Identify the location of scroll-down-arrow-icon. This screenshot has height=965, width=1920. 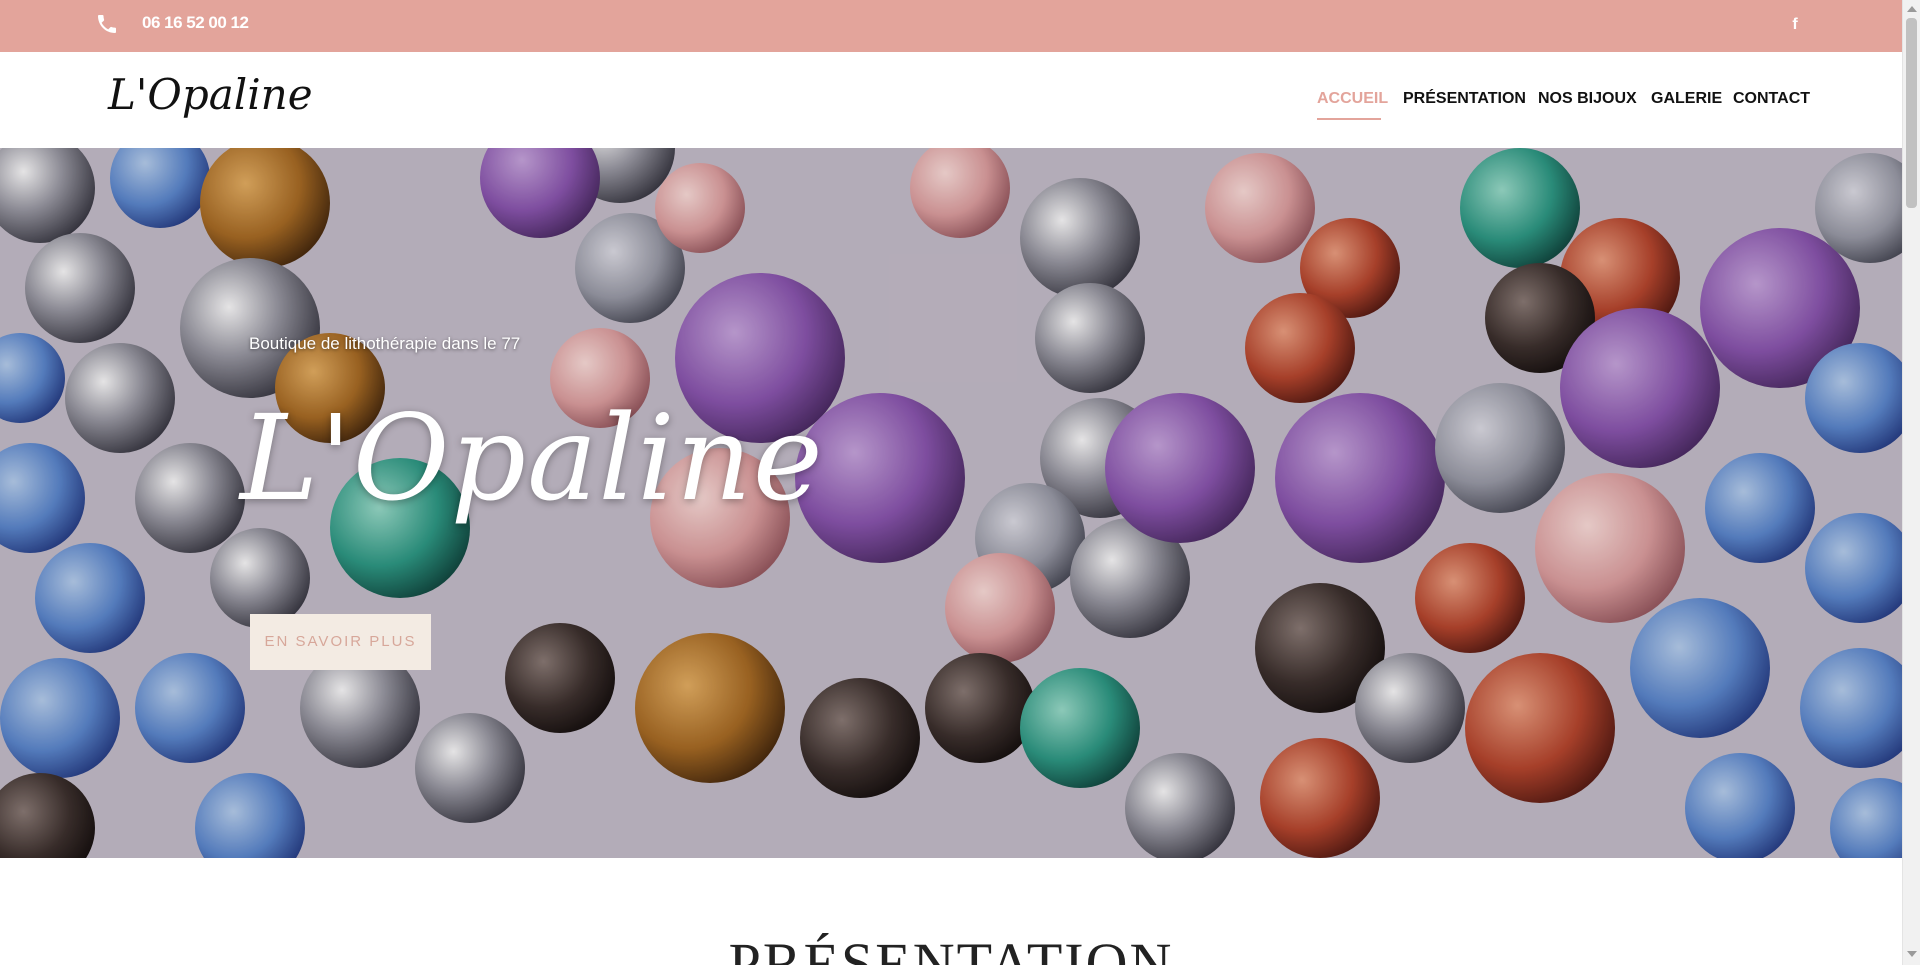
(1912, 954).